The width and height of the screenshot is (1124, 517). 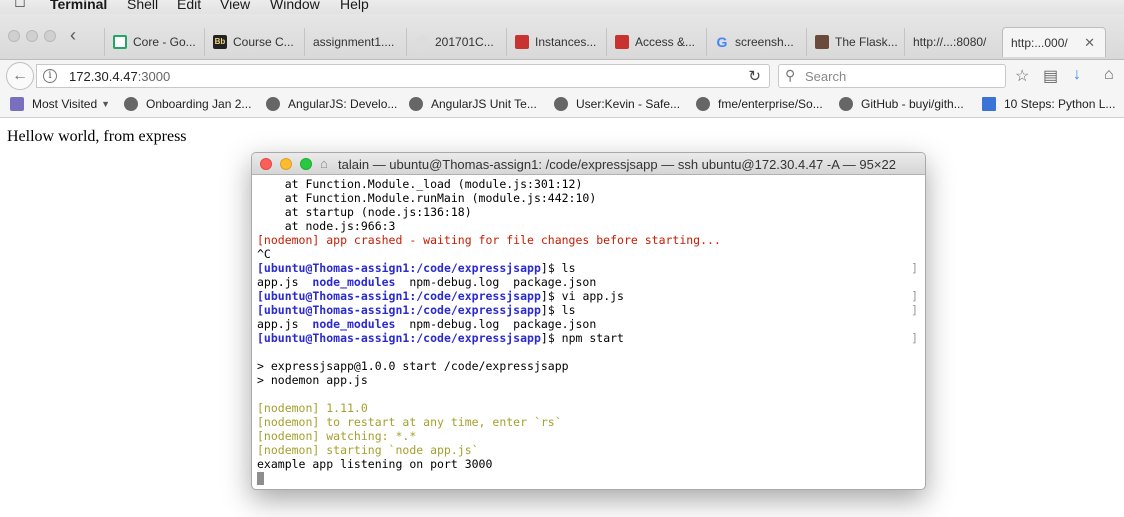 What do you see at coordinates (562, 7) in the screenshot?
I see `macos-menubar:  Terminal Shell Edit View Window Help` at bounding box center [562, 7].